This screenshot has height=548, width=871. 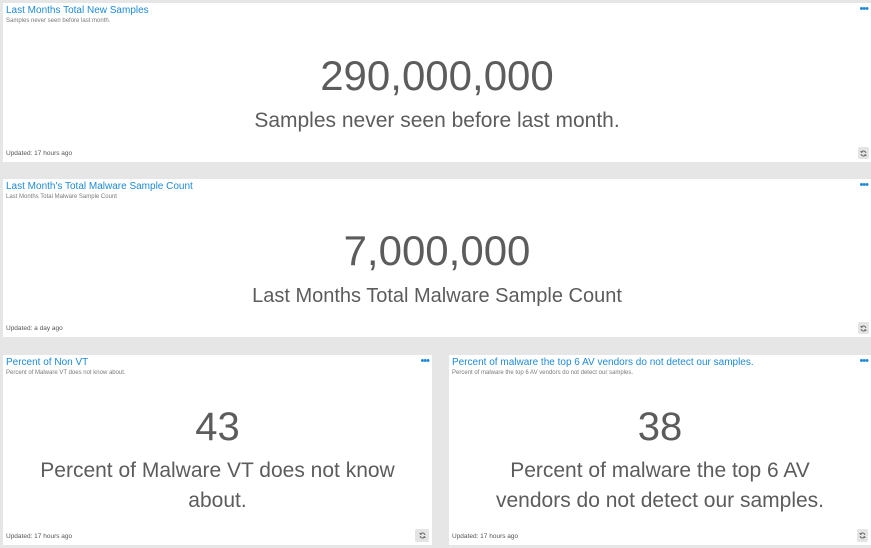 I want to click on metric-label: Last Months Total Malware Sample Count, so click(x=437, y=296).